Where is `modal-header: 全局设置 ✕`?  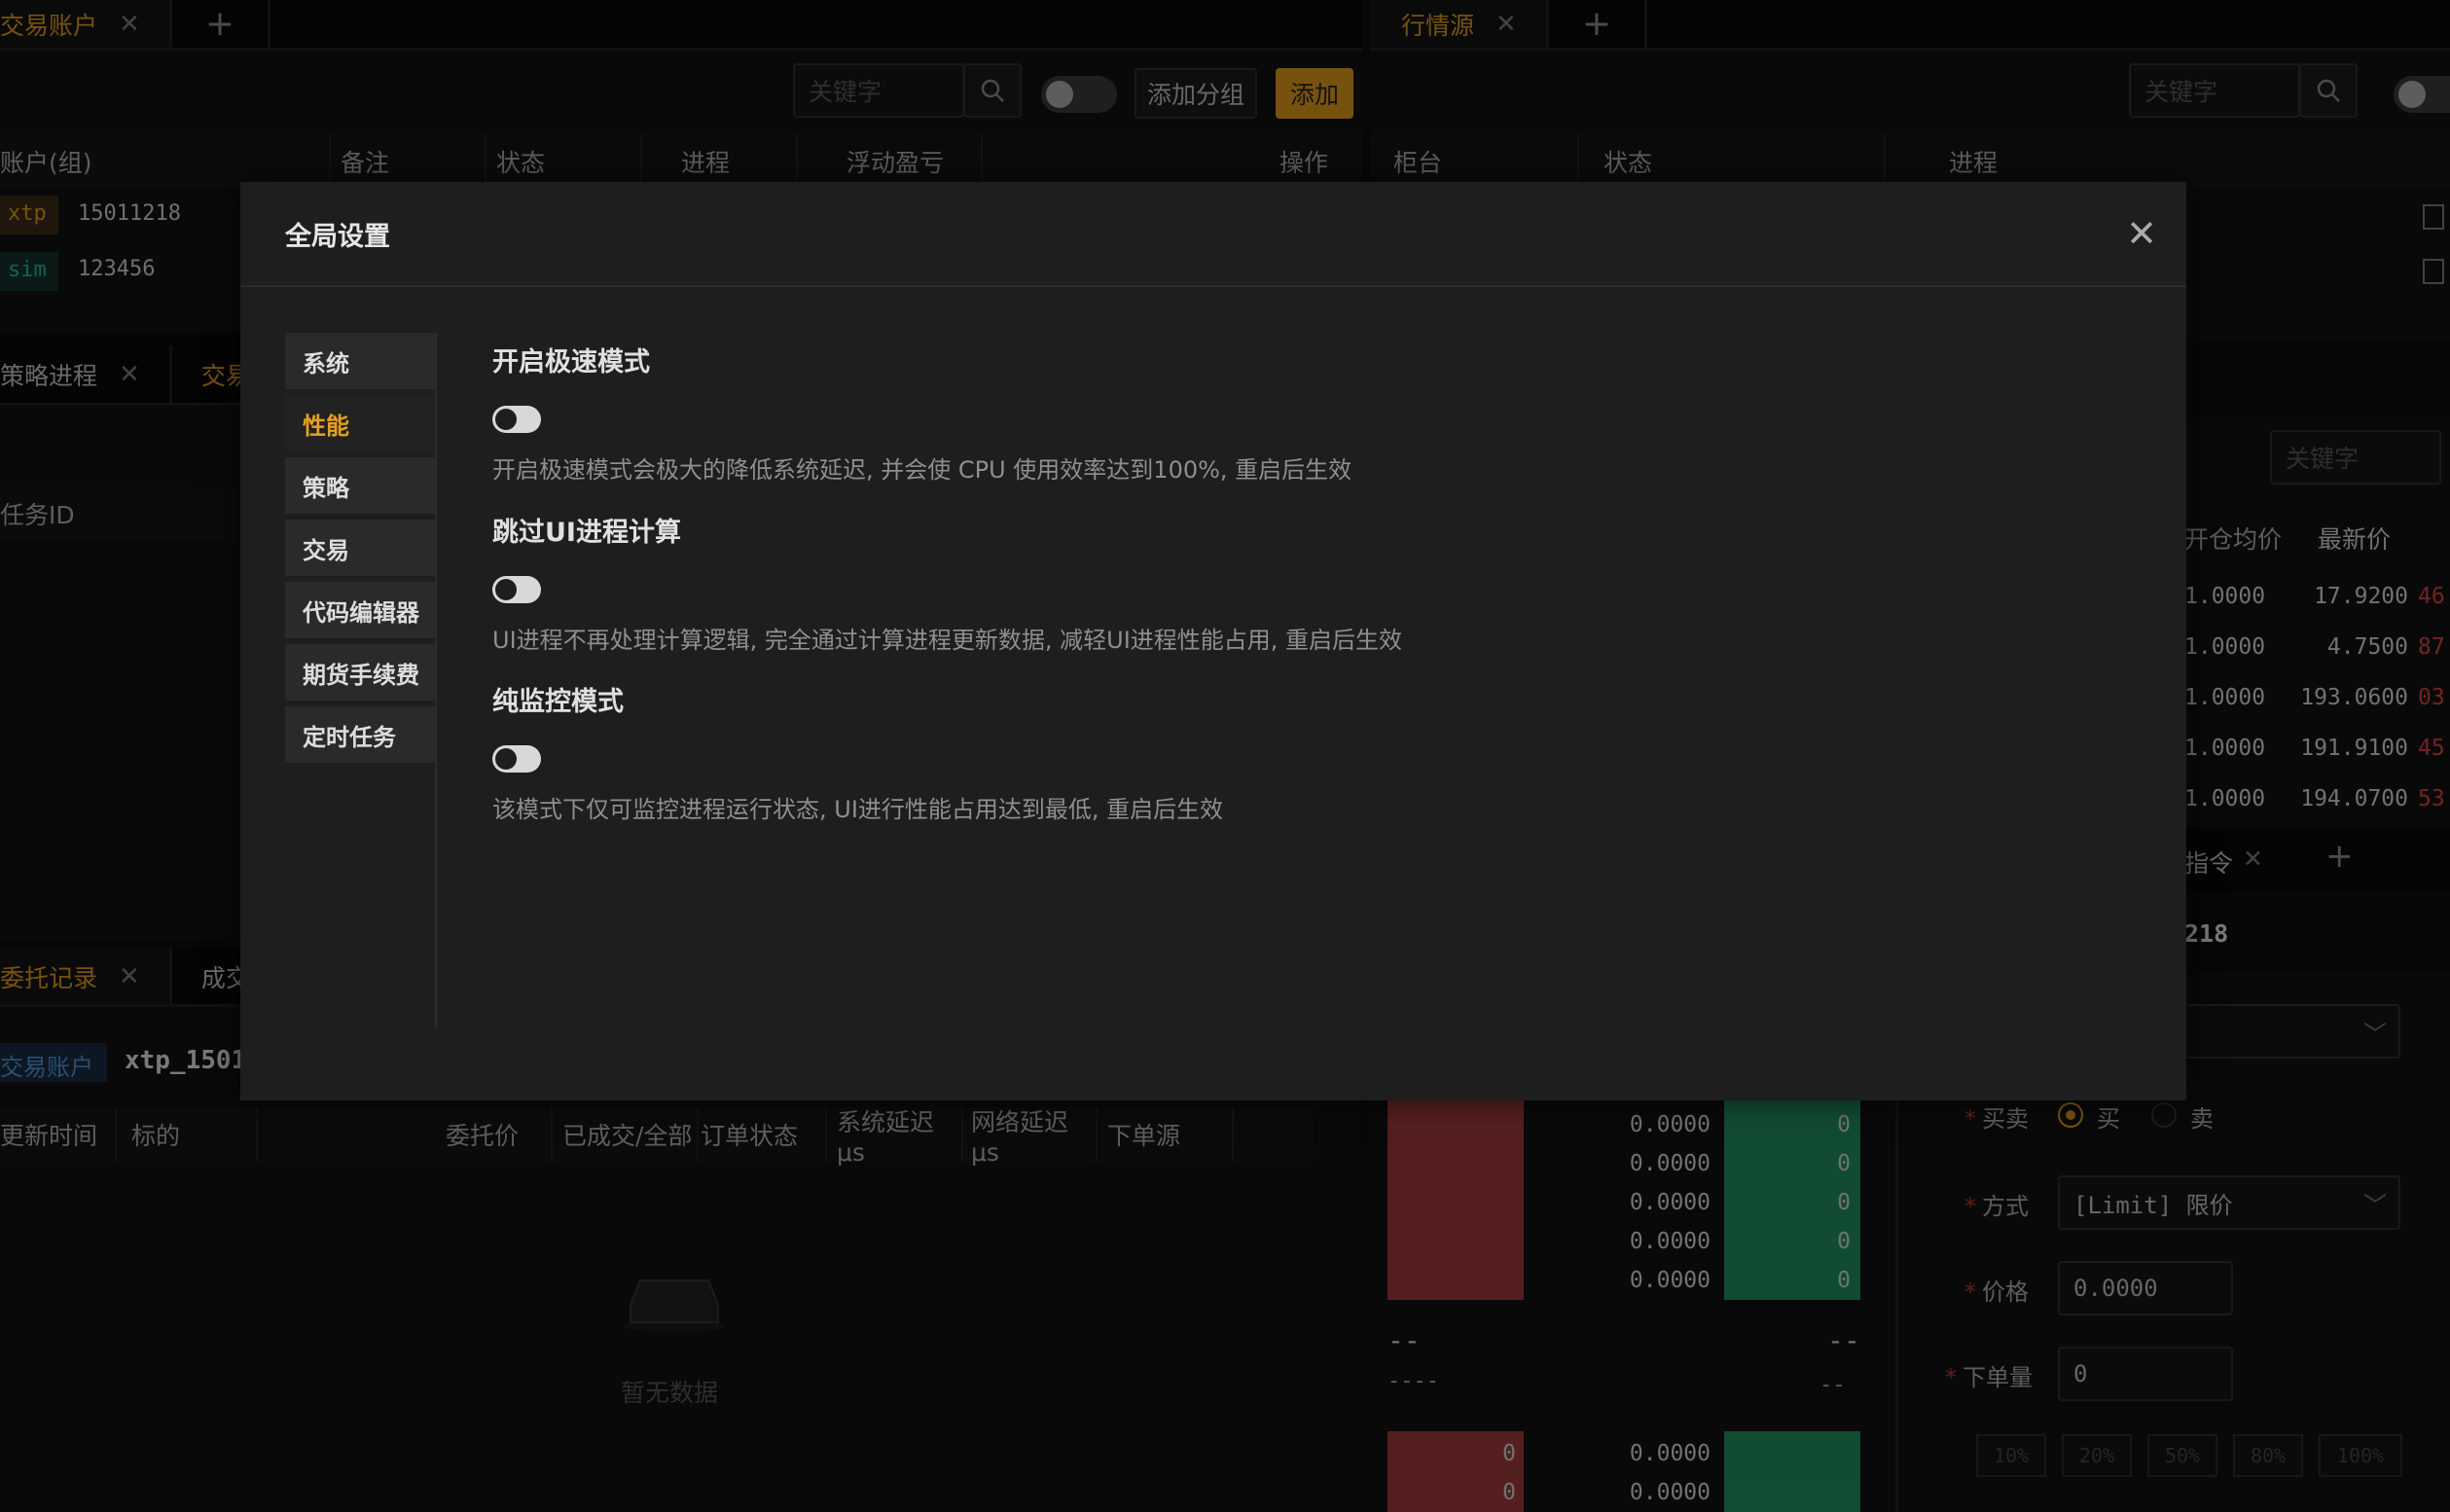
modal-header: 全局设置 ✕ is located at coordinates (1213, 234).